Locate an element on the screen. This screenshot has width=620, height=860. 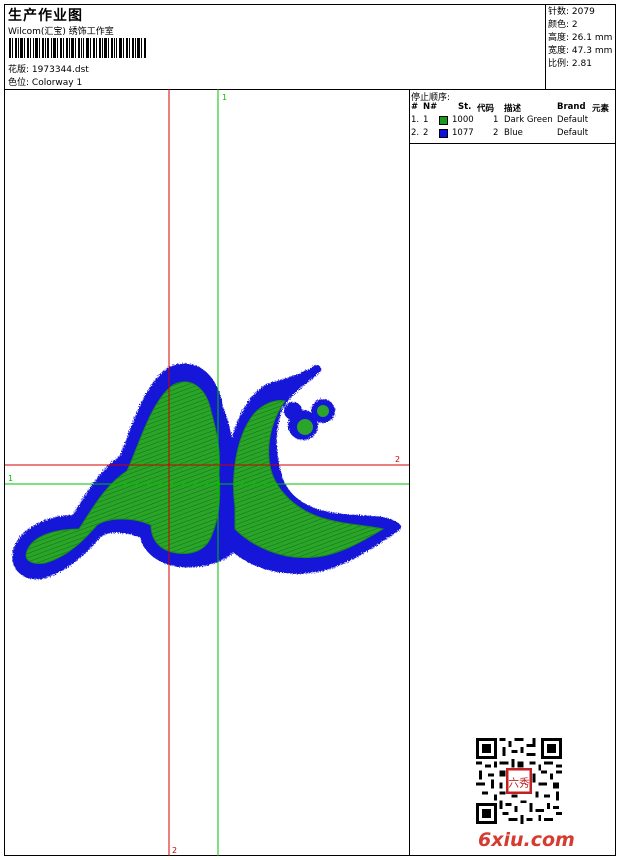
file-label: 花版: is located at coordinates (19, 70).